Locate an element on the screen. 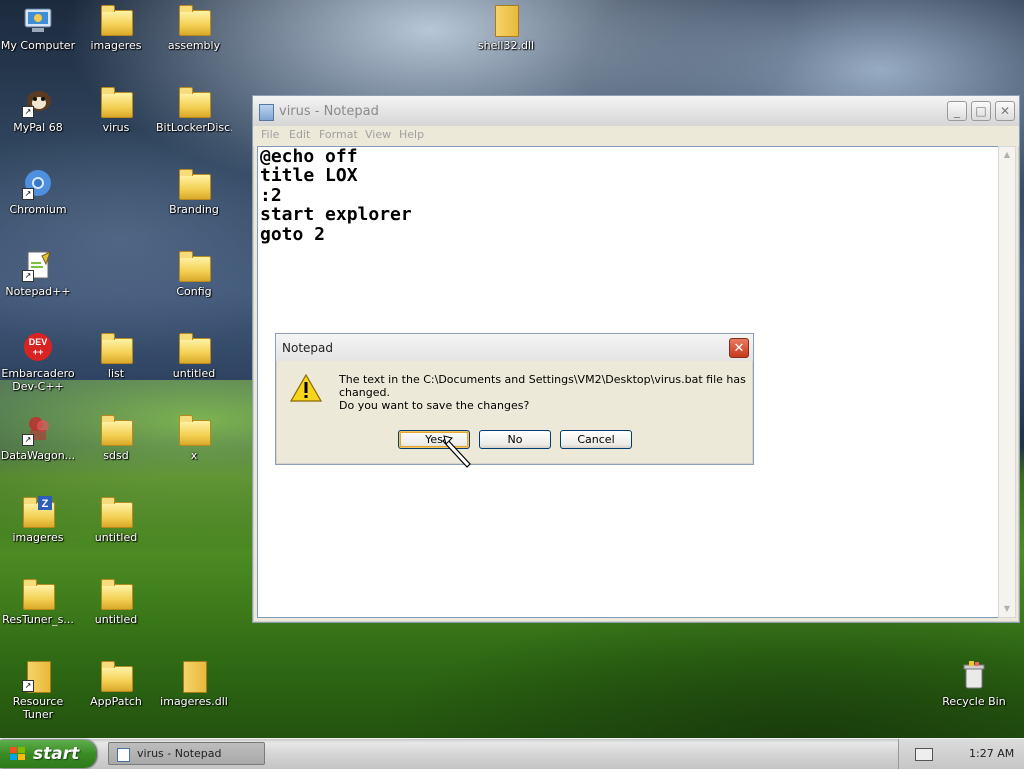 This screenshot has width=1024, height=769. notepad-title: virus - Notepad is located at coordinates (329, 111).